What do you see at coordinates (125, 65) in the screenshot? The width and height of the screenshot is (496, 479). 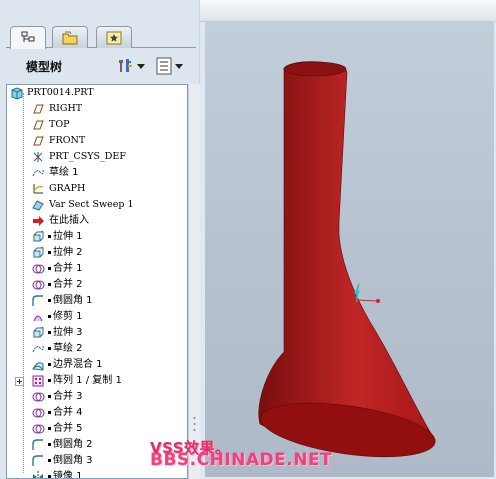 I see `tools-icon` at bounding box center [125, 65].